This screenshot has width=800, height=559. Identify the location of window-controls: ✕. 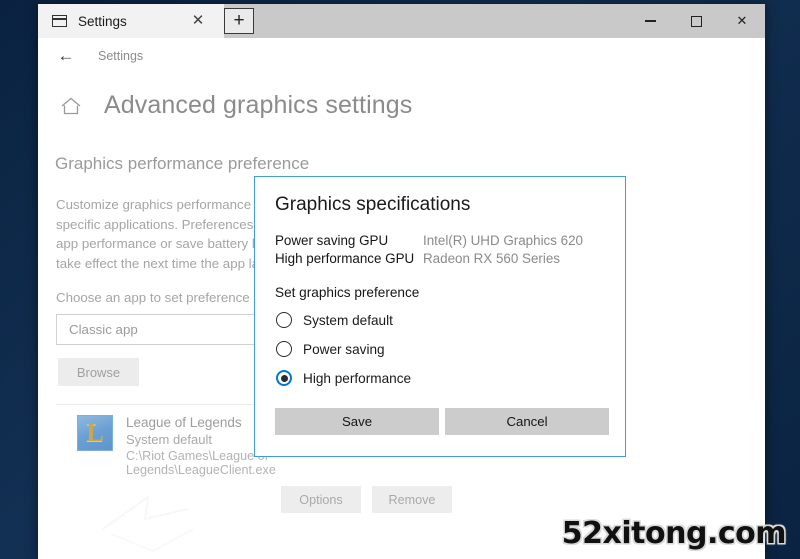
(696, 21).